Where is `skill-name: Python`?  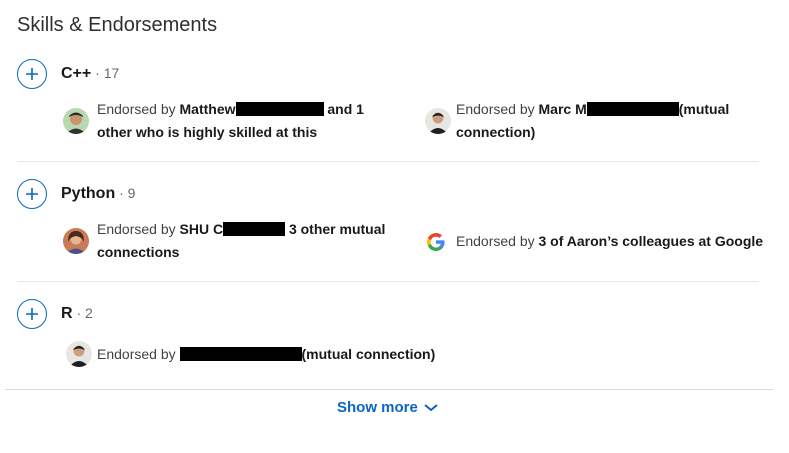 skill-name: Python is located at coordinates (88, 193).